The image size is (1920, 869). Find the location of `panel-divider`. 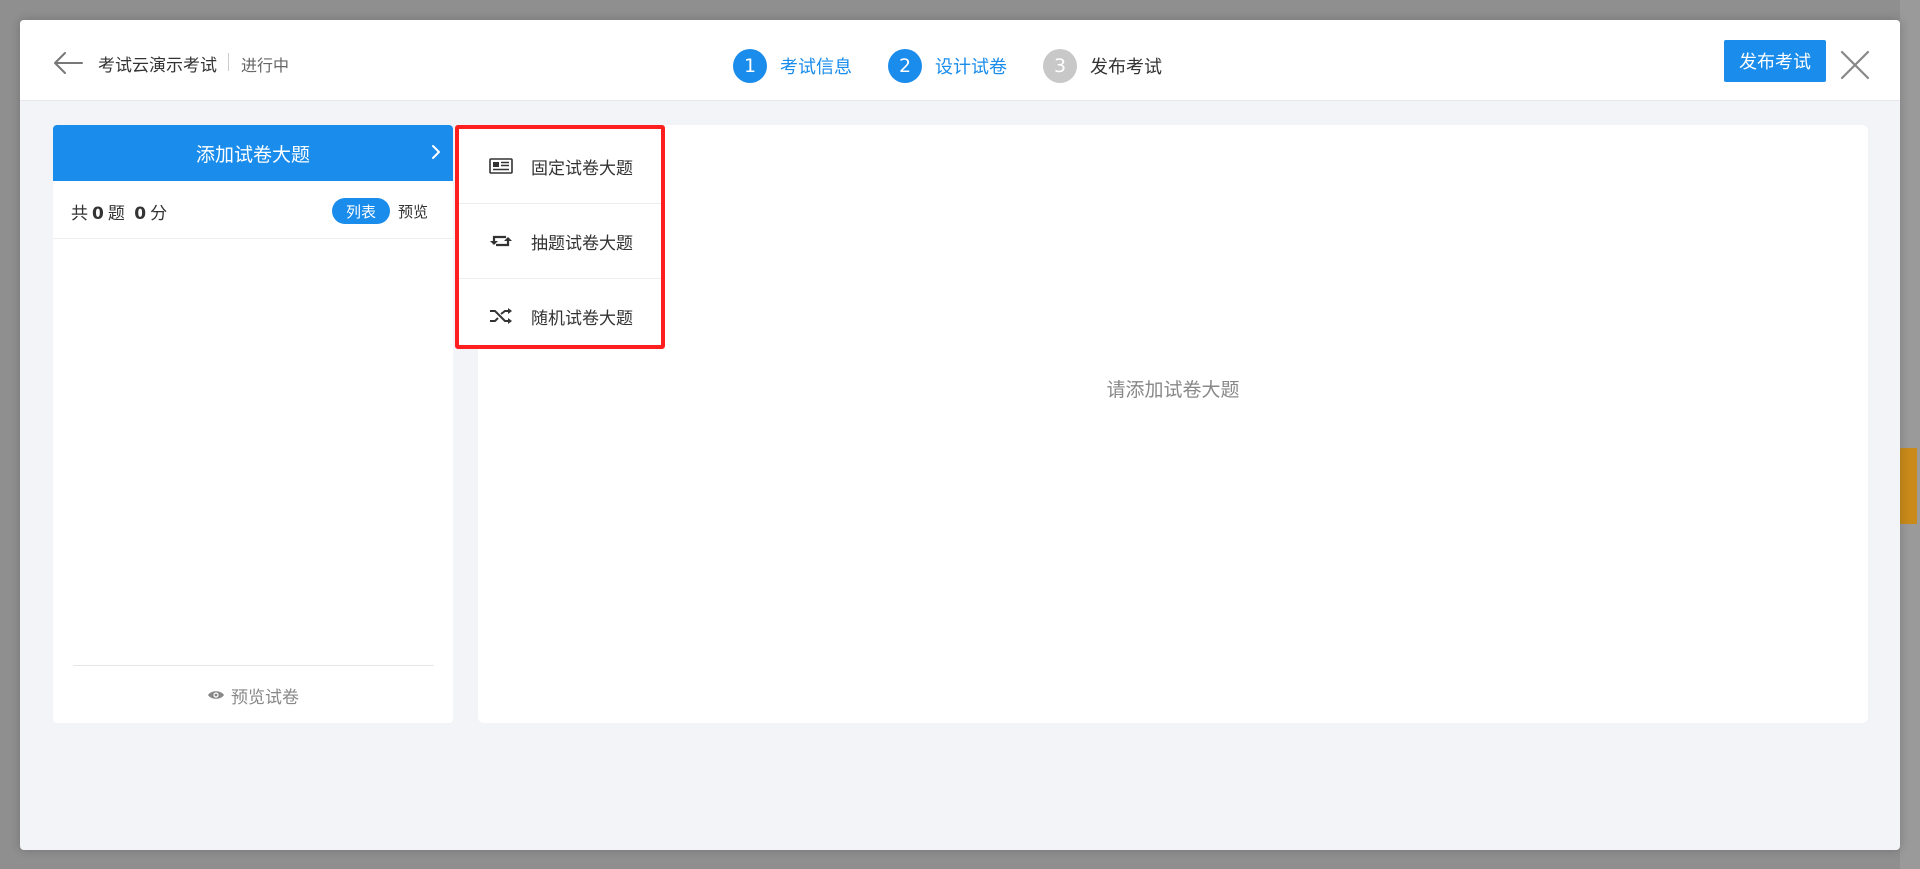

panel-divider is located at coordinates (253, 665).